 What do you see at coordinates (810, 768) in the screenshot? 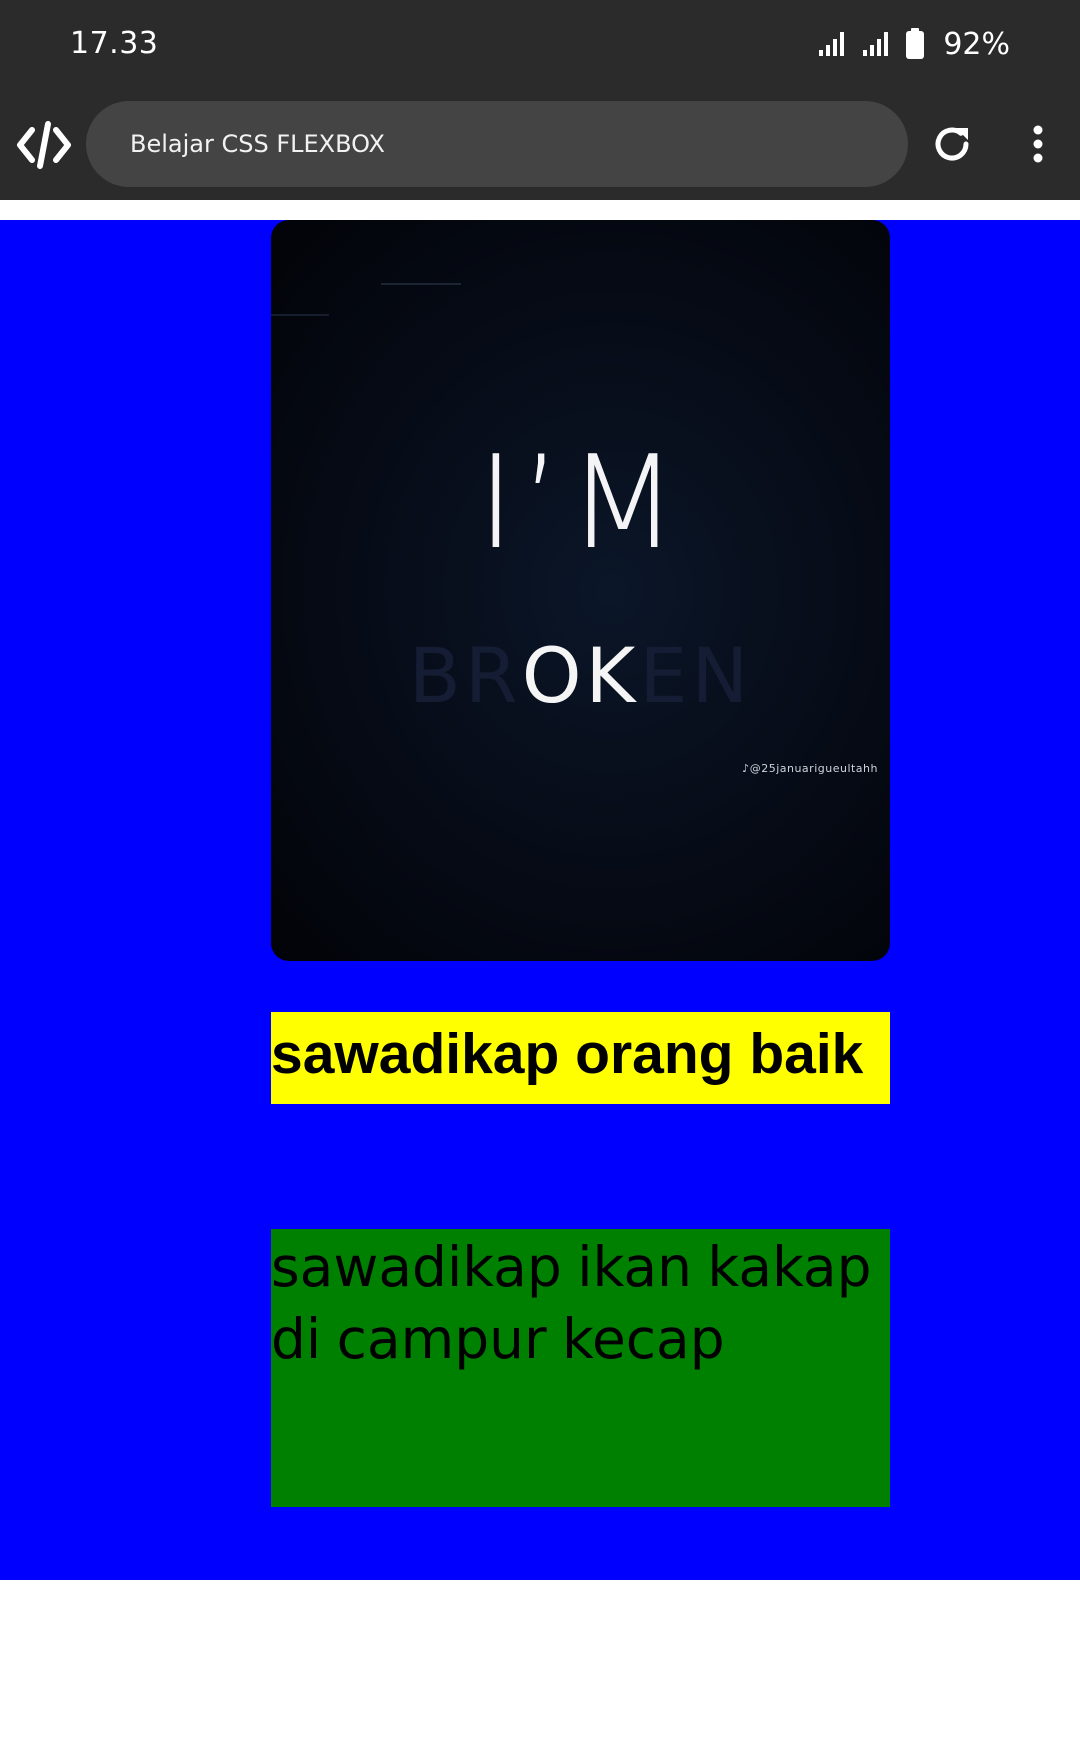
I see `image-watermark: ♪@25januarigueultahh` at bounding box center [810, 768].